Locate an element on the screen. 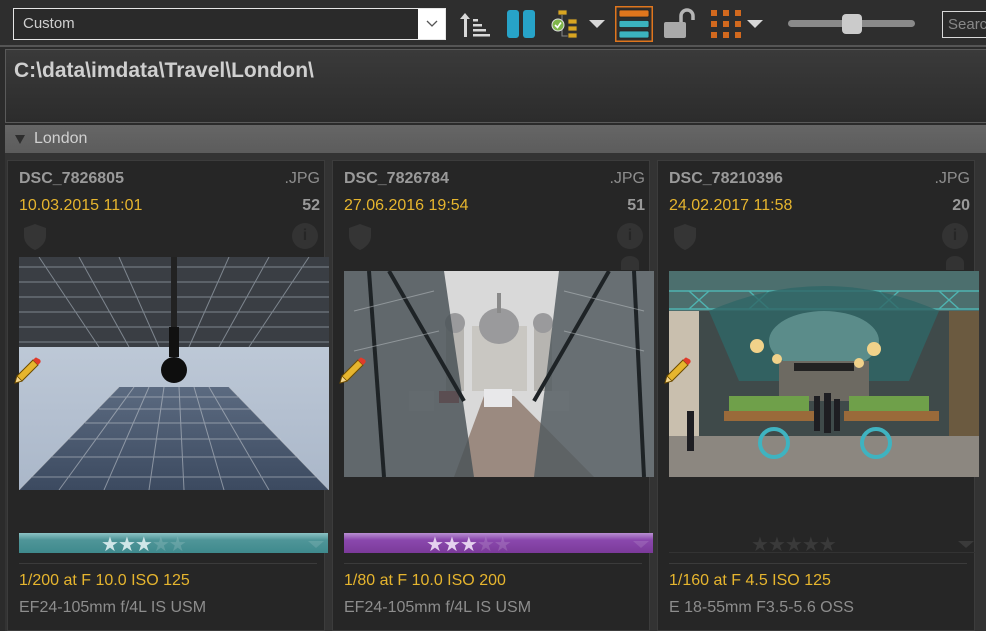  exposure-info: 1/200 at F 10.0 ISO 125 is located at coordinates (104, 580).